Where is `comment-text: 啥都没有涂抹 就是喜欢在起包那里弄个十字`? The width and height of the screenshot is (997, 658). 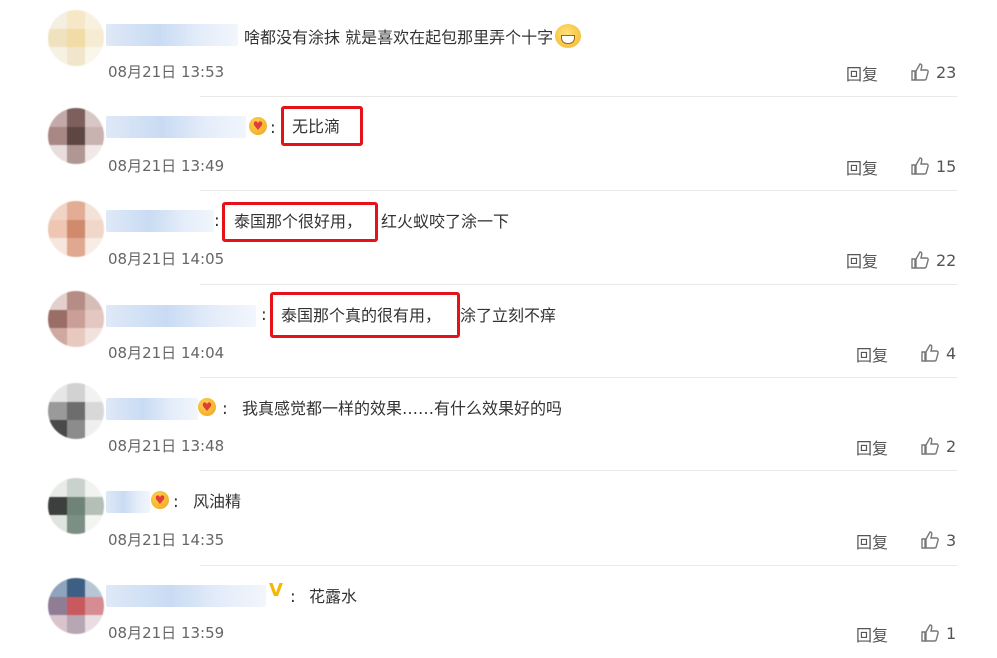
comment-text: 啥都没有涂抹 就是喜欢在起包那里弄个十字 is located at coordinates (413, 36).